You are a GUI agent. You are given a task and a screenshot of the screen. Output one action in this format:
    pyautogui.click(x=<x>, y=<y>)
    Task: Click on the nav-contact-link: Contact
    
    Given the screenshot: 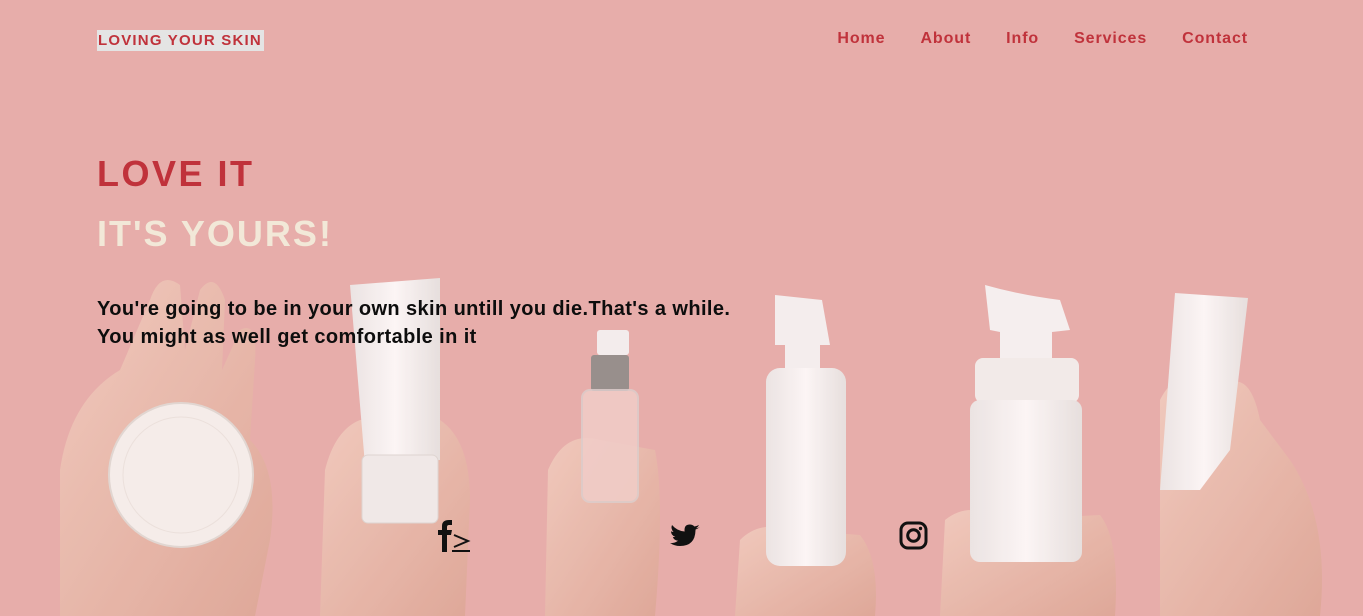 What is the action you would take?
    pyautogui.click(x=1215, y=39)
    